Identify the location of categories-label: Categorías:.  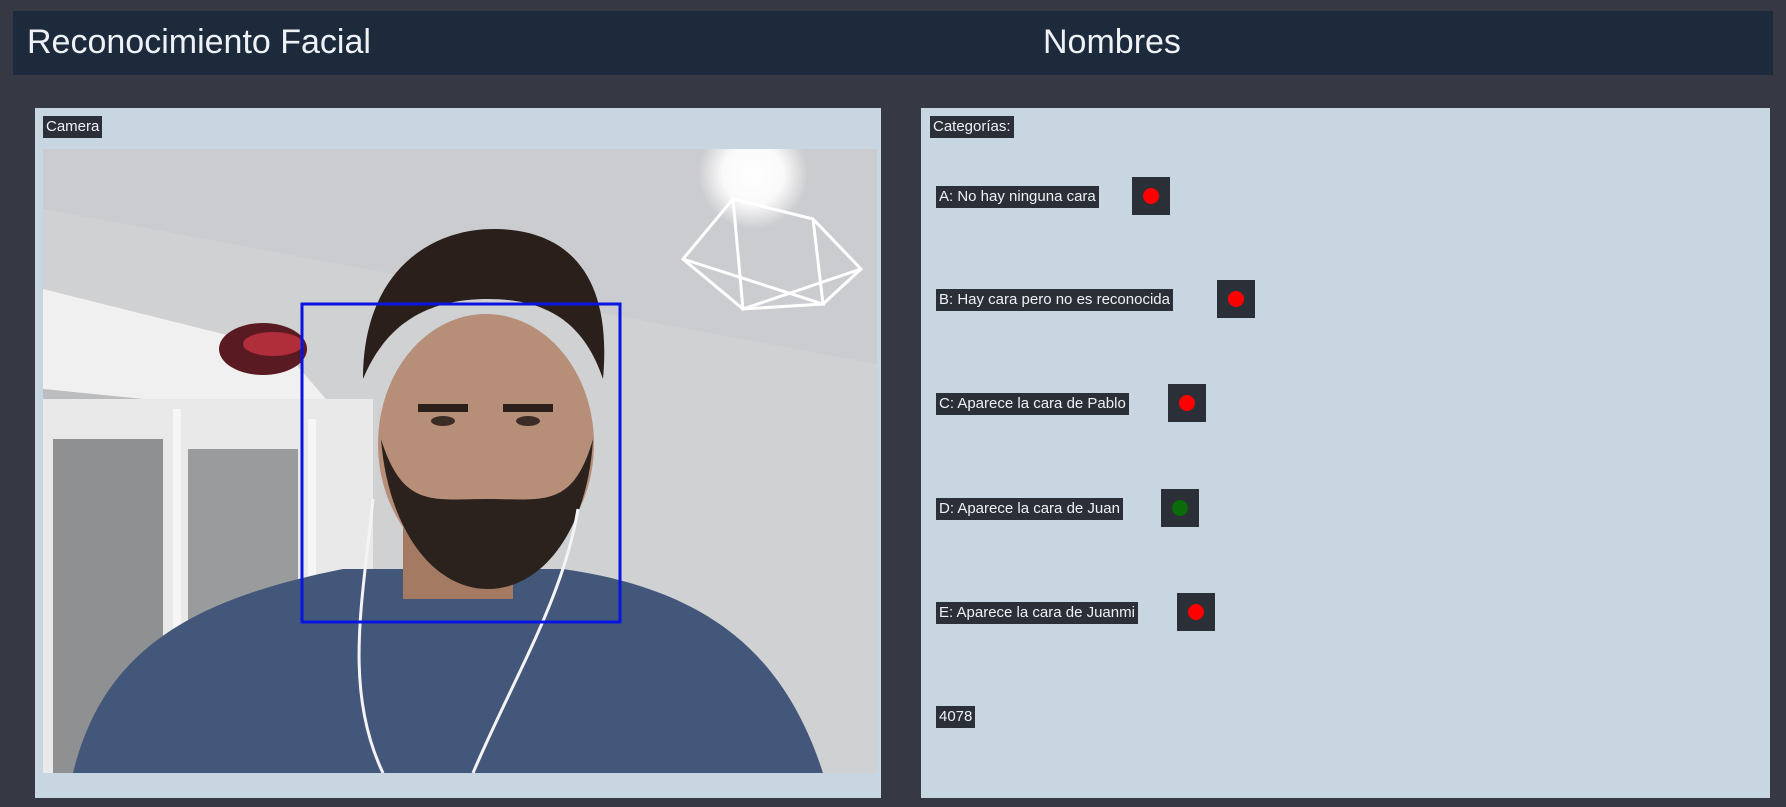
(972, 127).